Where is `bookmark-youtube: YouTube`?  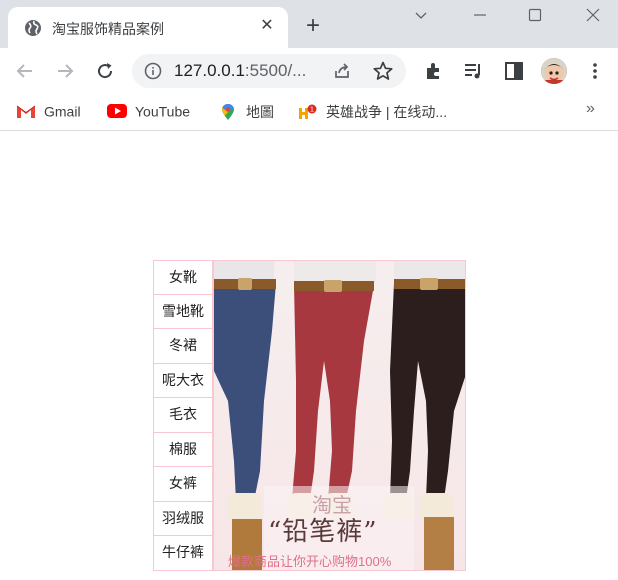
bookmark-youtube: YouTube is located at coordinates (148, 112).